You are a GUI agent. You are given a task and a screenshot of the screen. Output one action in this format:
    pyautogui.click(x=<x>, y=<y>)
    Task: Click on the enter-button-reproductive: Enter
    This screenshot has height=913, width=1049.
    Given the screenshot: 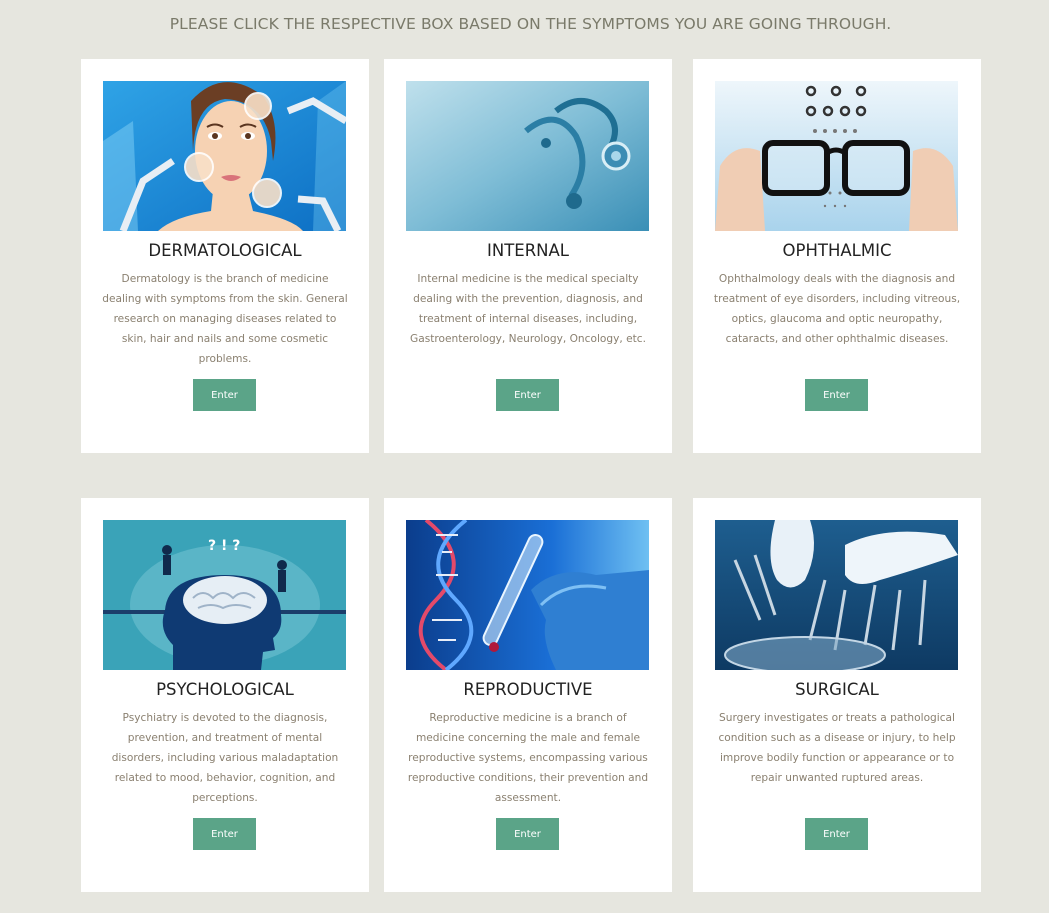 What is the action you would take?
    pyautogui.click(x=527, y=834)
    